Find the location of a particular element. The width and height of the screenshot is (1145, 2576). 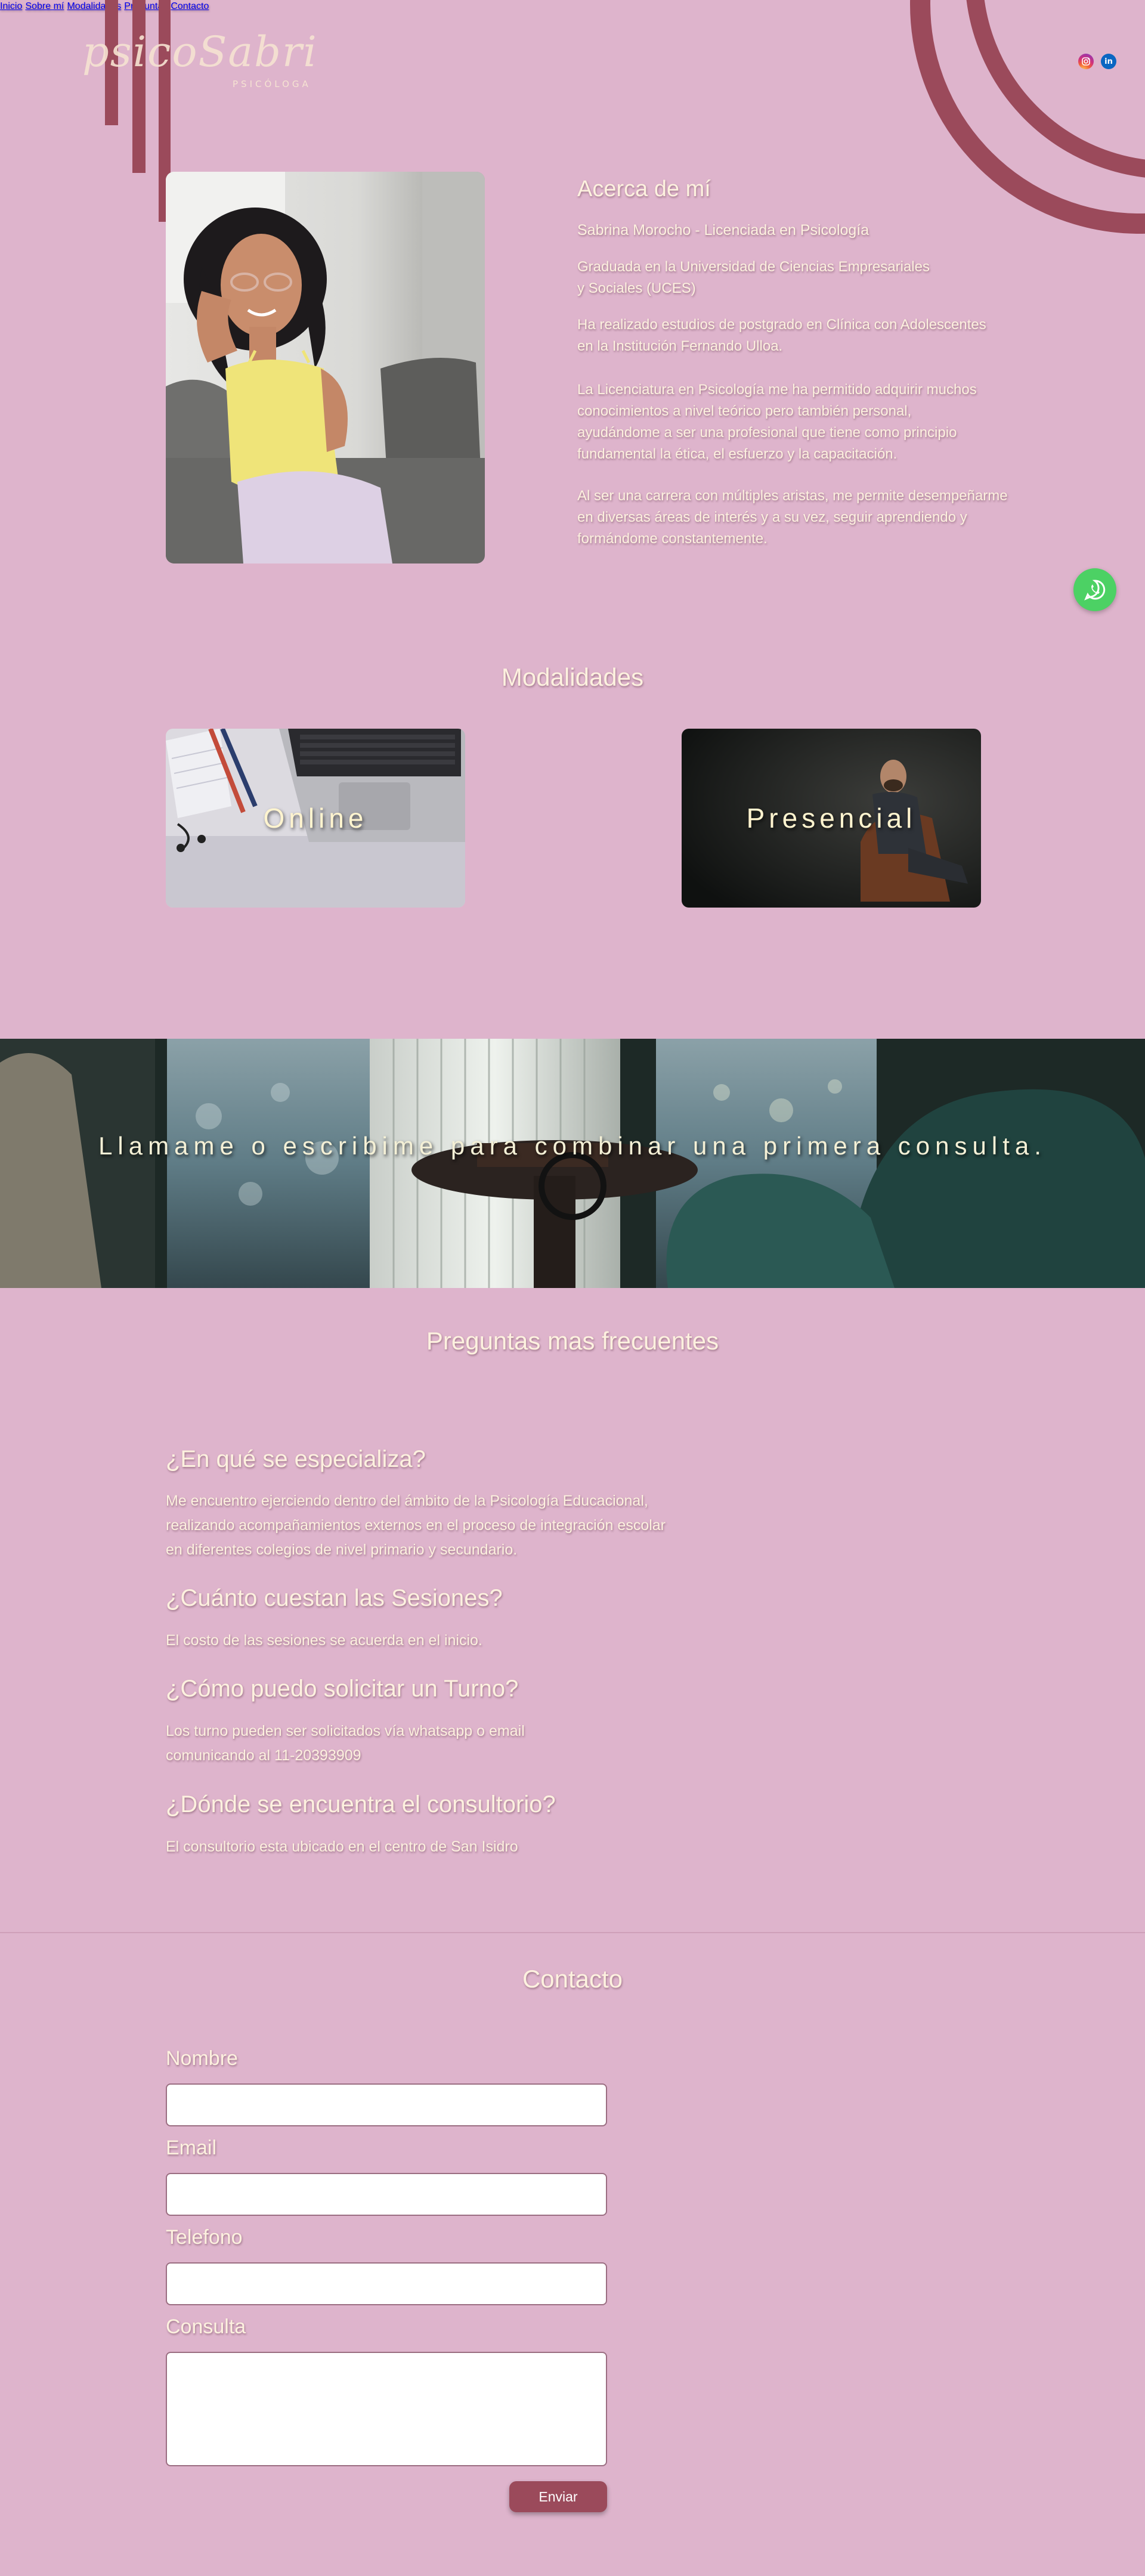

linkedin-label: in is located at coordinates (1108, 62).